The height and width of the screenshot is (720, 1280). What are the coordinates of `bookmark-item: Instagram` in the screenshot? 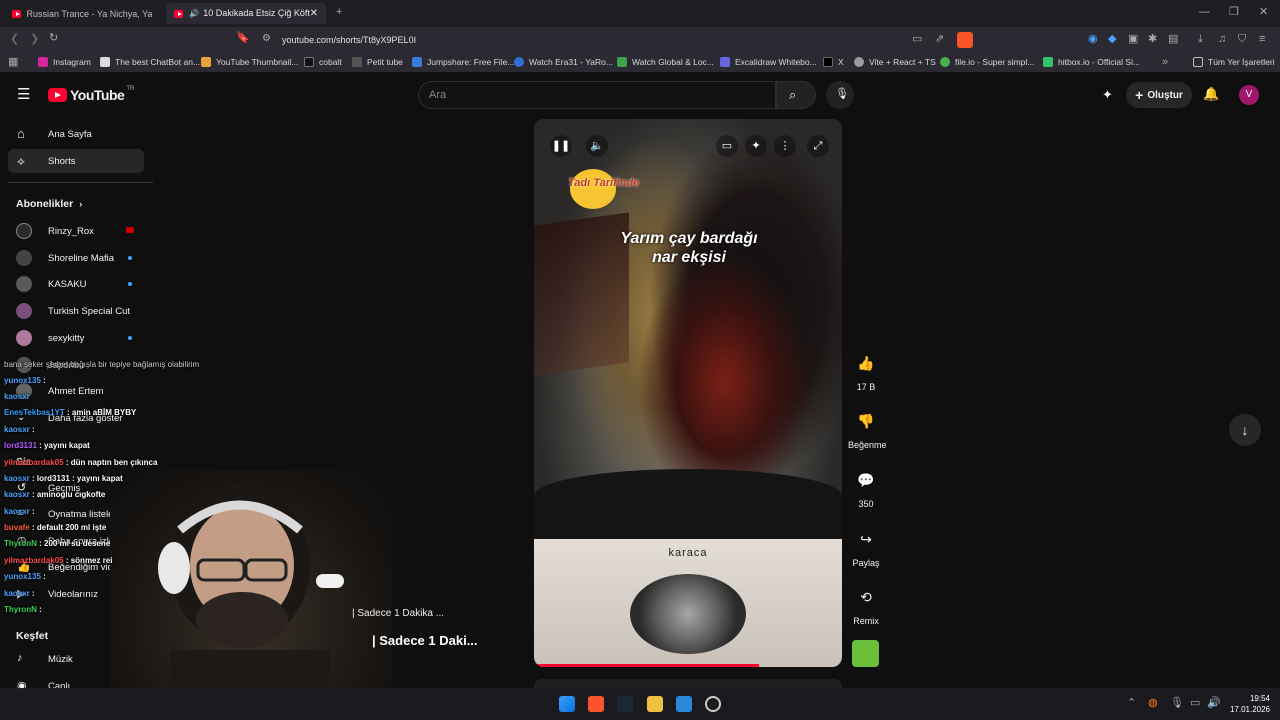 It's located at (64, 62).